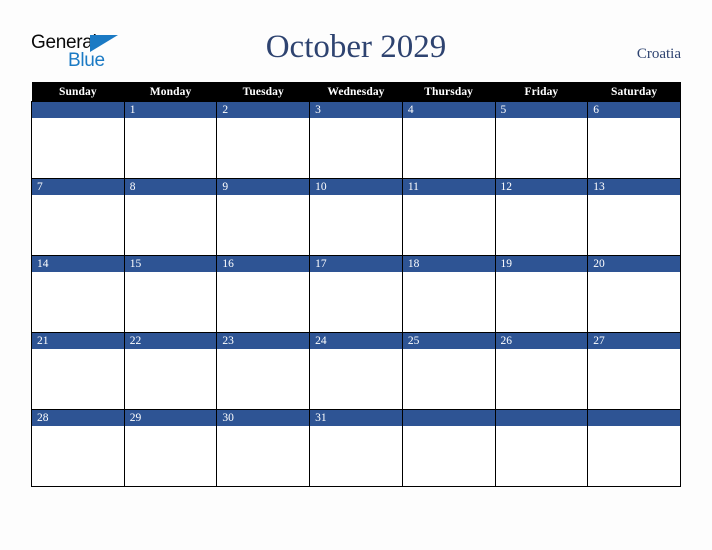  Describe the element at coordinates (356, 110) in the screenshot. I see `day-number: 3` at that location.